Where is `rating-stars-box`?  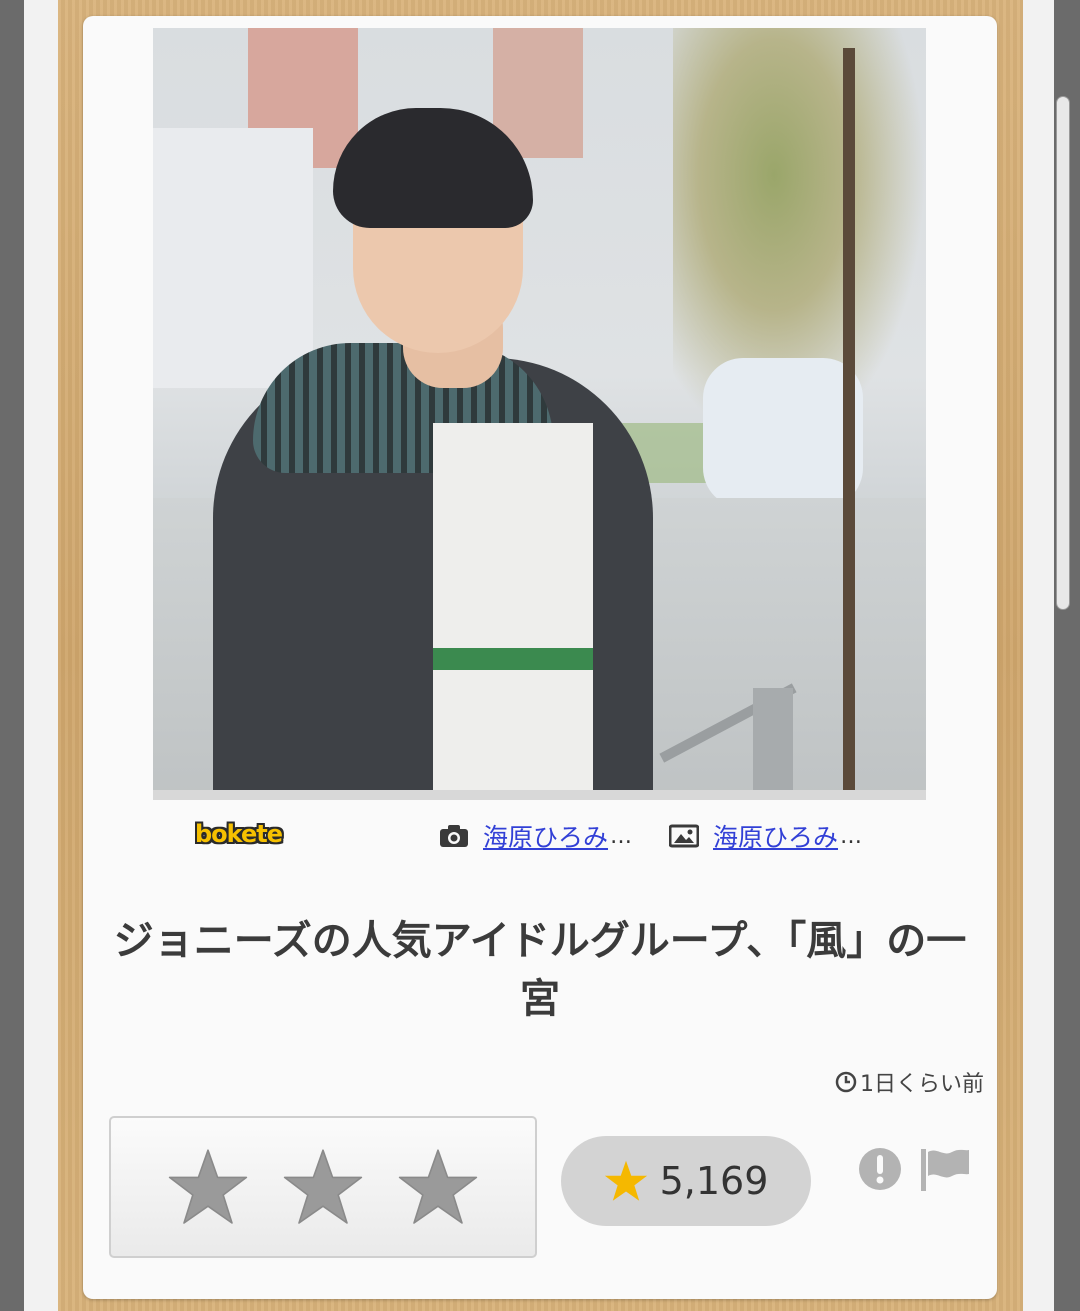 rating-stars-box is located at coordinates (323, 1187).